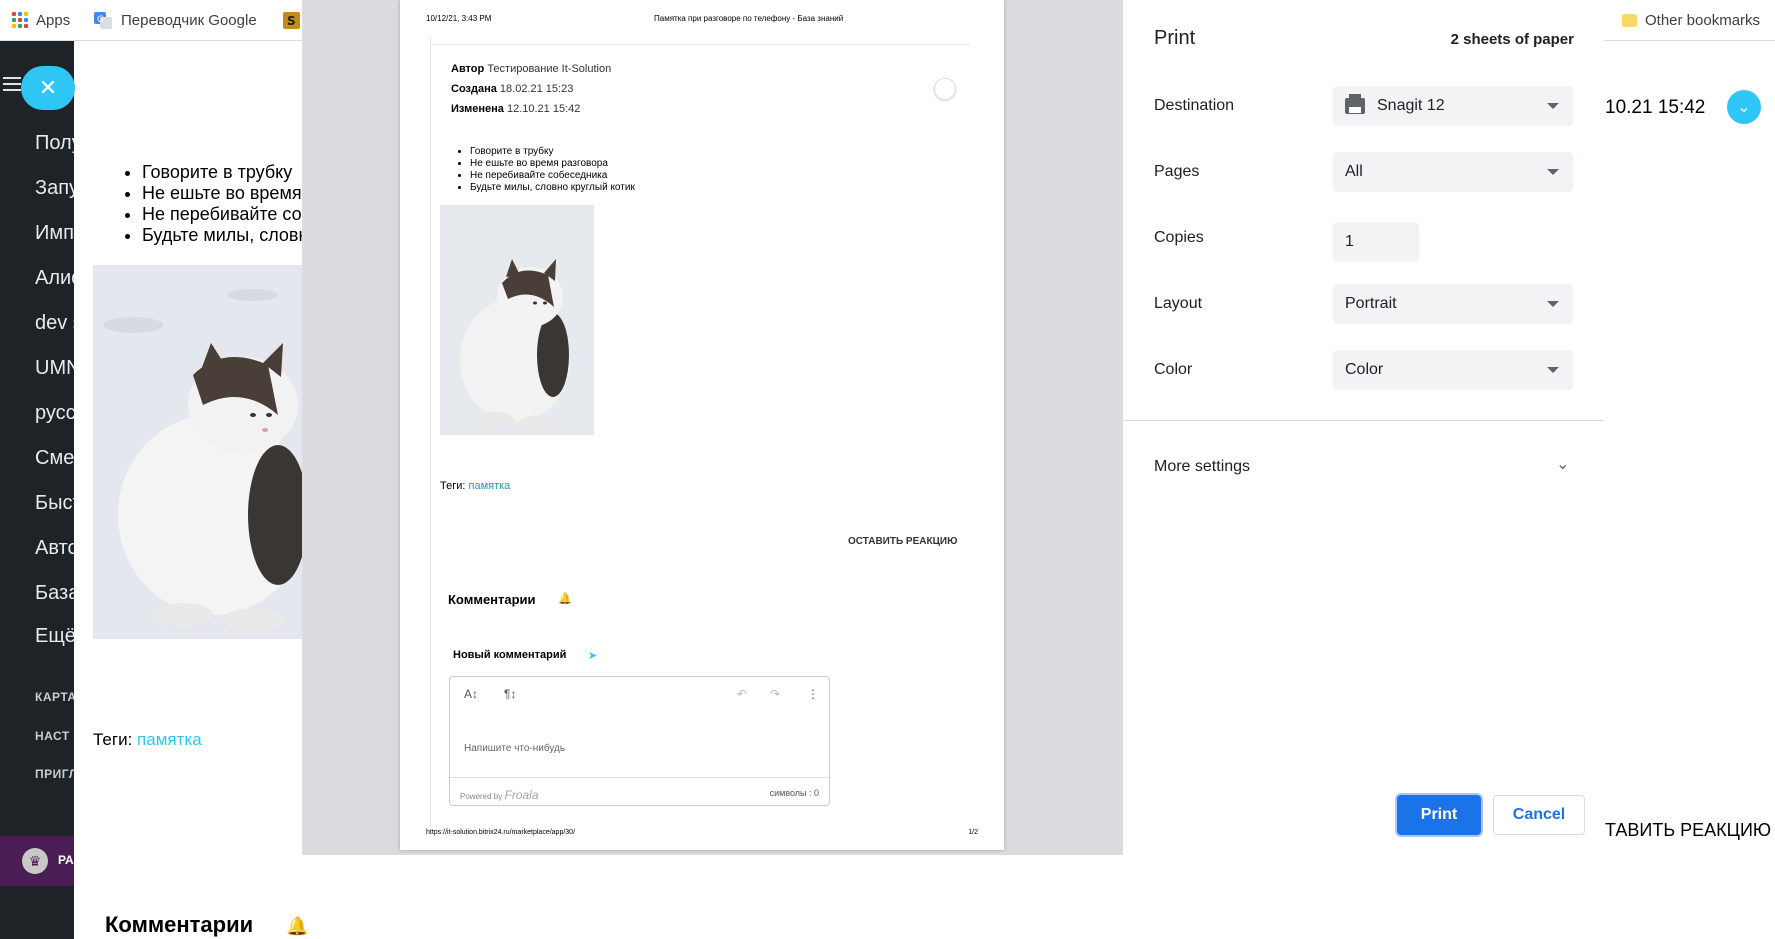 The width and height of the screenshot is (1775, 939). Describe the element at coordinates (453, 486) in the screenshot. I see `preview-tags-label: Теги:` at that location.